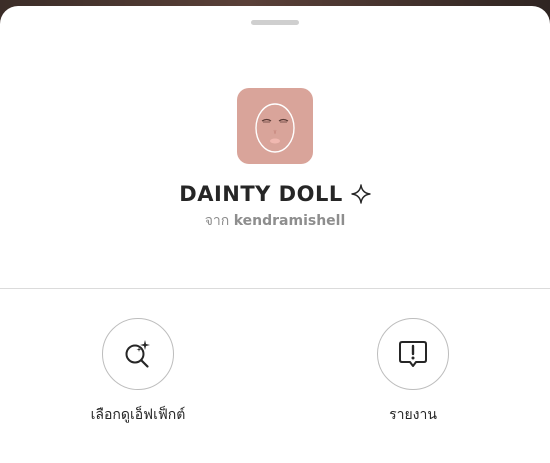  Describe the element at coordinates (361, 194) in the screenshot. I see `sparkle-icon` at that location.